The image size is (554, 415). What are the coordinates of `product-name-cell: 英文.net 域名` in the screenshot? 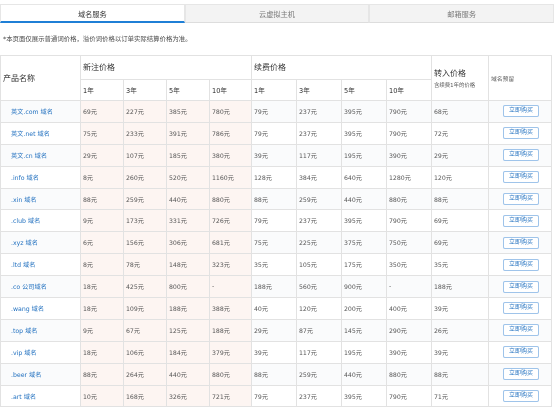 It's located at (40, 133).